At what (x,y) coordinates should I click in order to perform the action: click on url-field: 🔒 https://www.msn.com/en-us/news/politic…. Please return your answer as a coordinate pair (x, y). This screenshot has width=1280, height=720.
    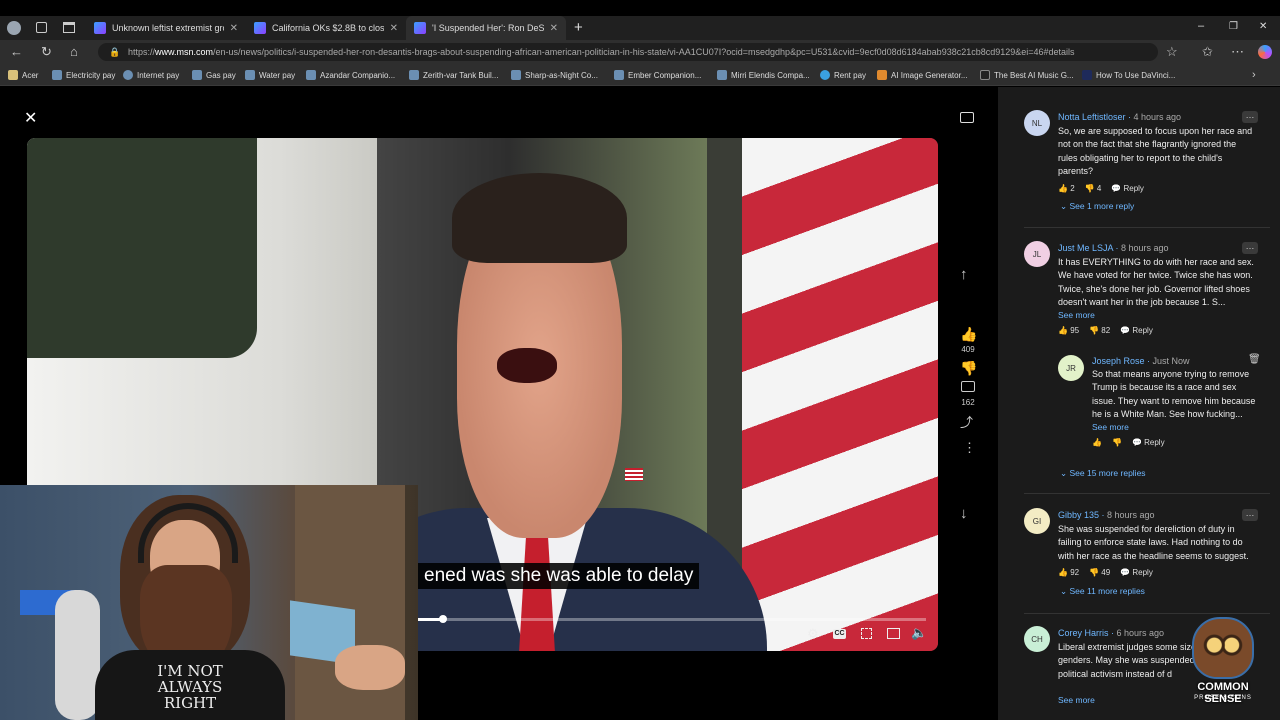
    Looking at the image, I should click on (628, 52).